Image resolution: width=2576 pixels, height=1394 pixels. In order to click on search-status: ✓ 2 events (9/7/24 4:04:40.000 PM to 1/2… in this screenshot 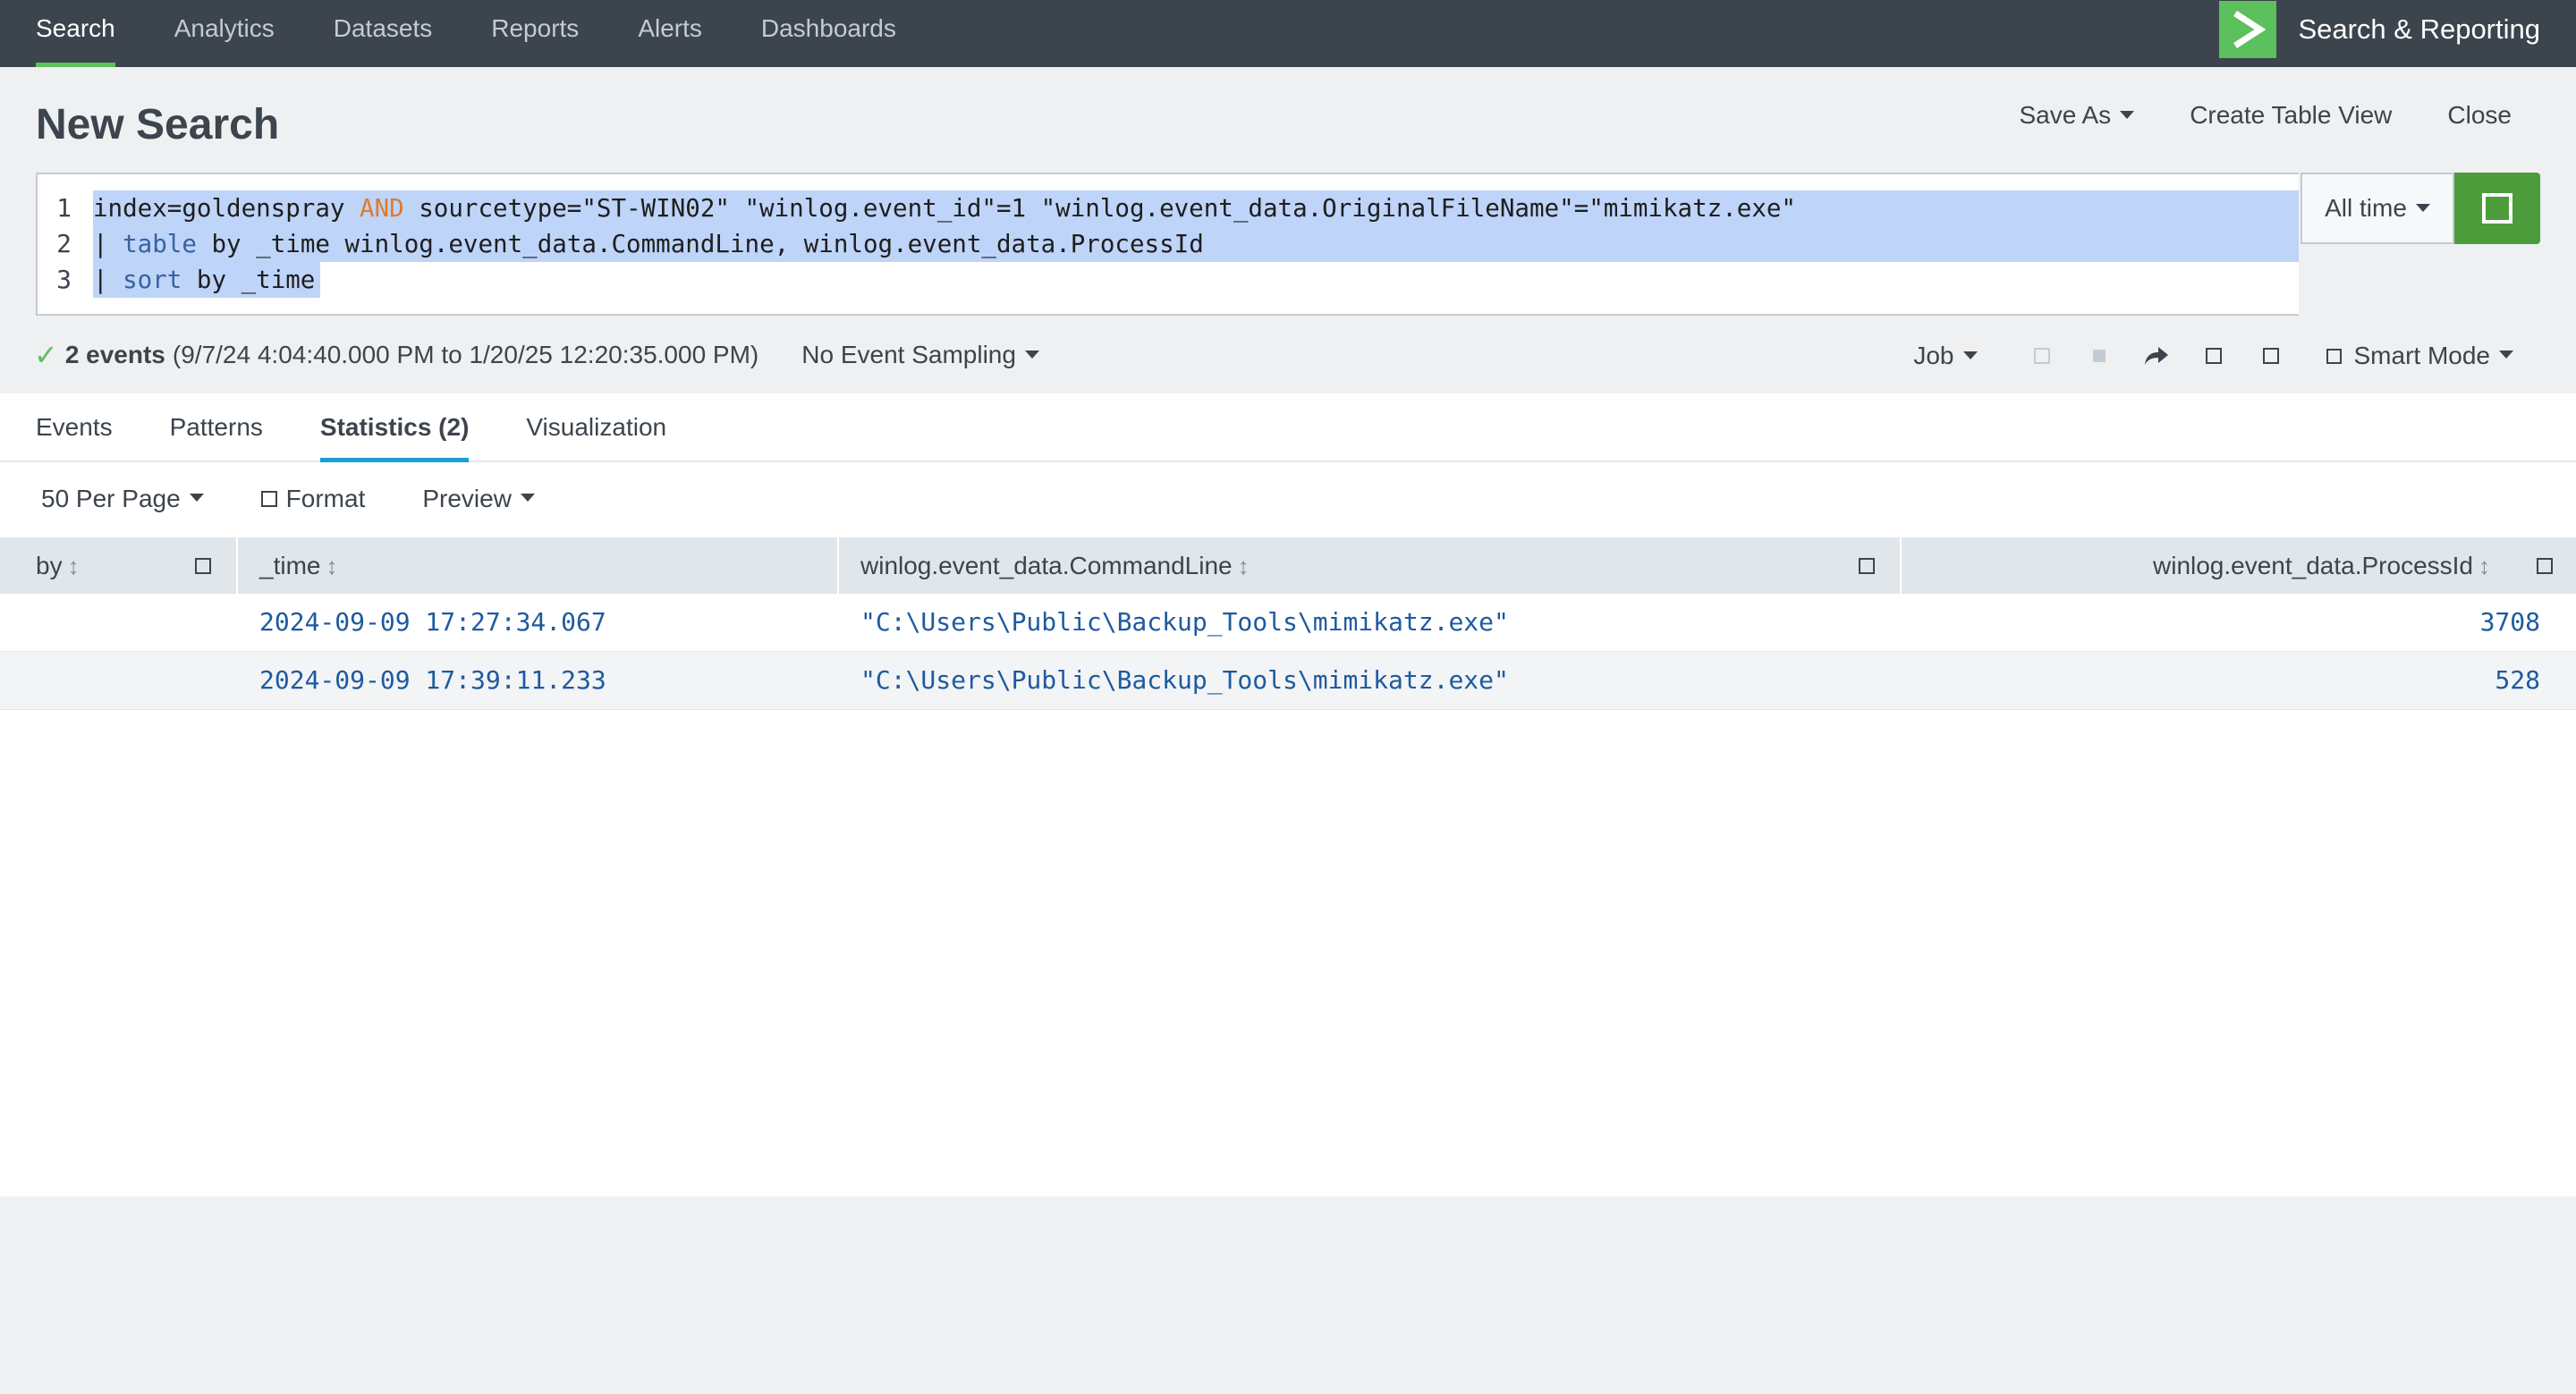, I will do `click(536, 355)`.